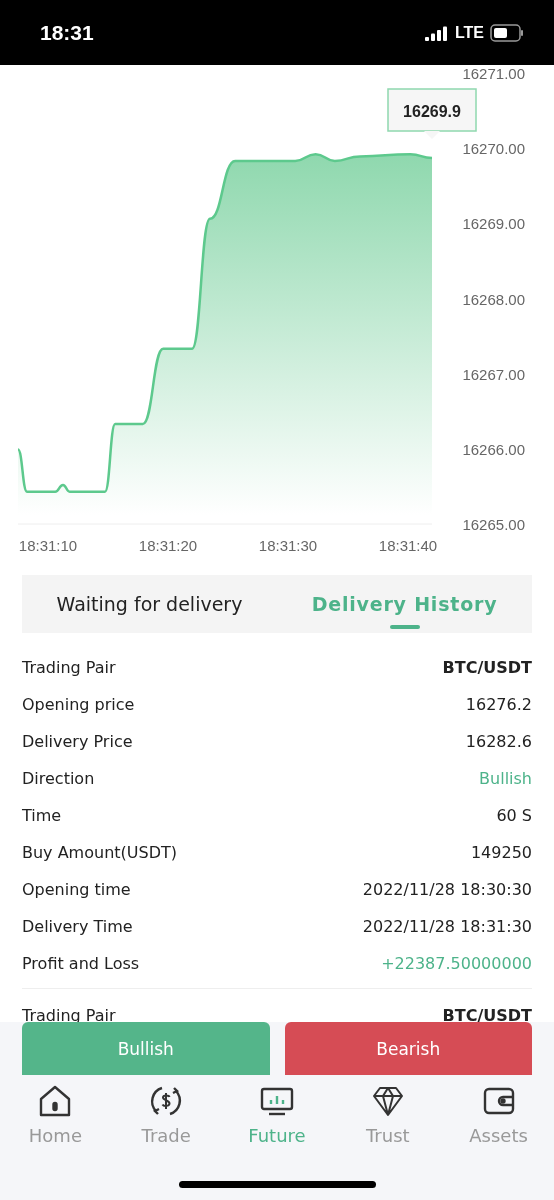 Image resolution: width=554 pixels, height=1200 pixels. I want to click on bullish-button: Bullish, so click(146, 1048).